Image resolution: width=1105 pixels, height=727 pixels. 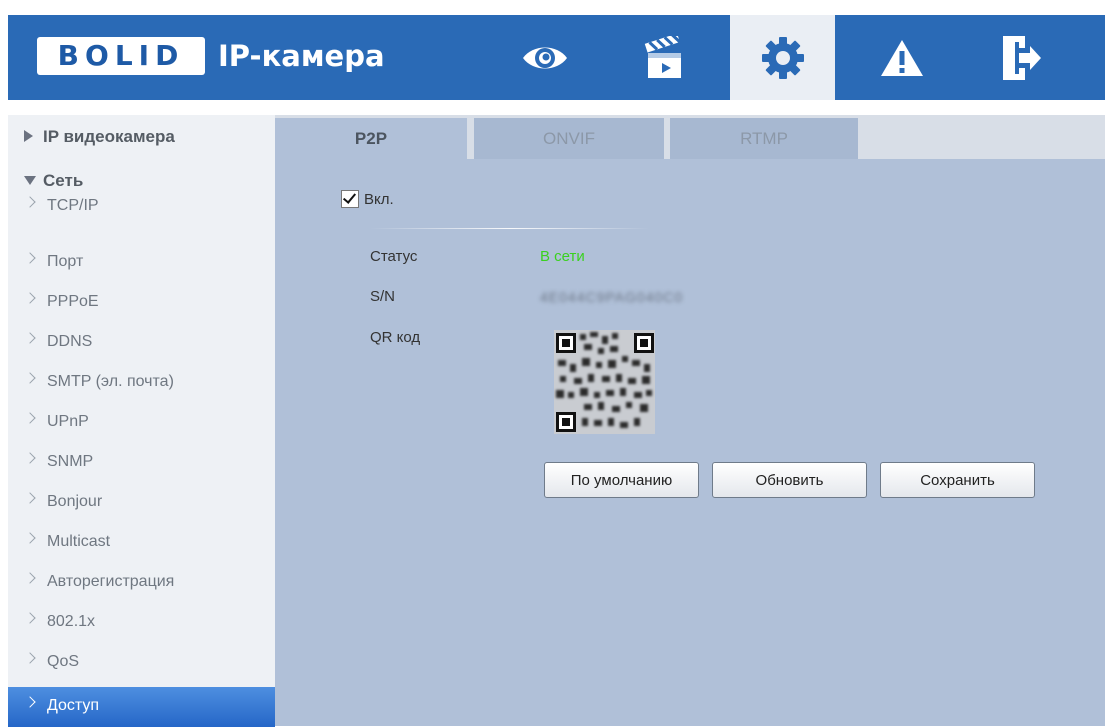 I want to click on sidebar-item-label: Доступ, so click(x=73, y=705).